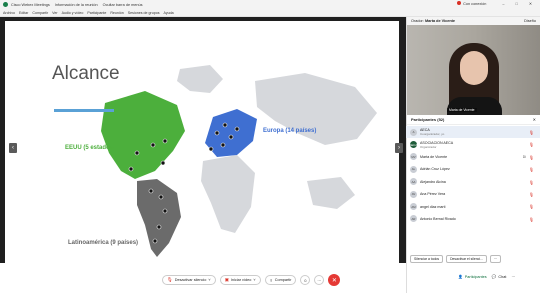 This screenshot has height=293, width=540. Describe the element at coordinates (517, 4) in the screenshot. I see `restore-button: □` at that location.